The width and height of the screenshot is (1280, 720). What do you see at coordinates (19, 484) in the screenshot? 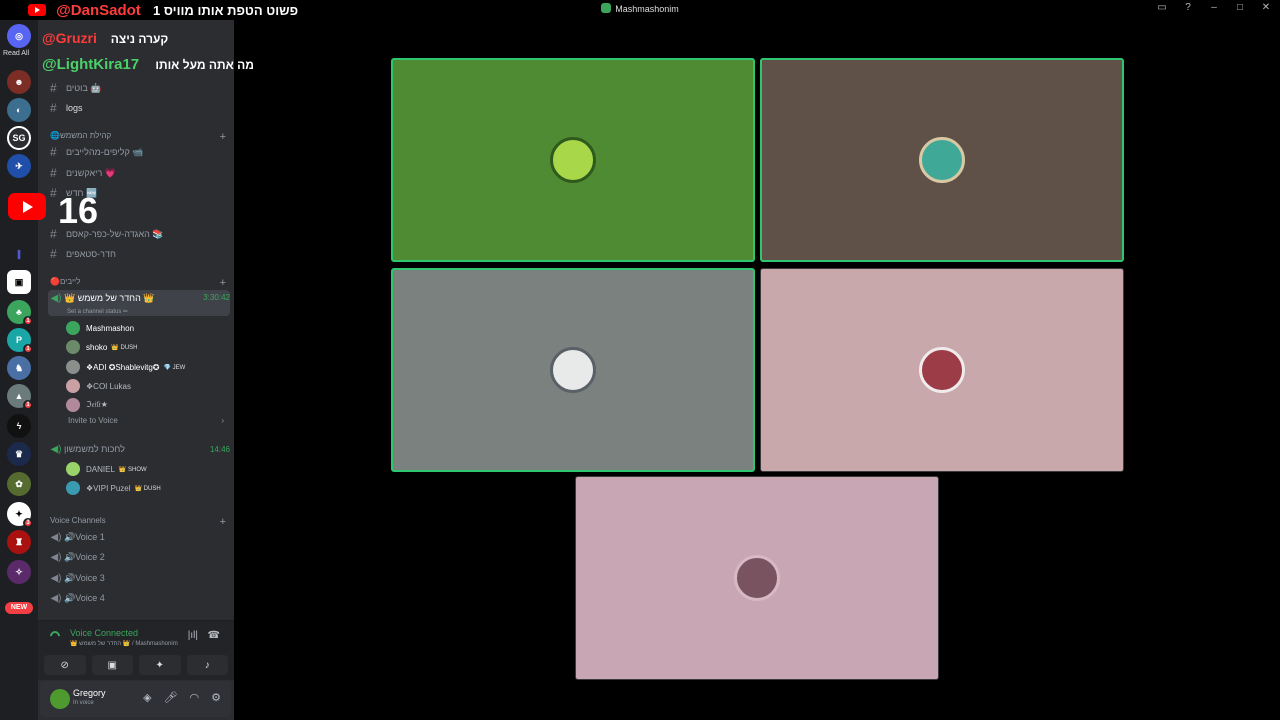
I see `server-icon: ✿` at bounding box center [19, 484].